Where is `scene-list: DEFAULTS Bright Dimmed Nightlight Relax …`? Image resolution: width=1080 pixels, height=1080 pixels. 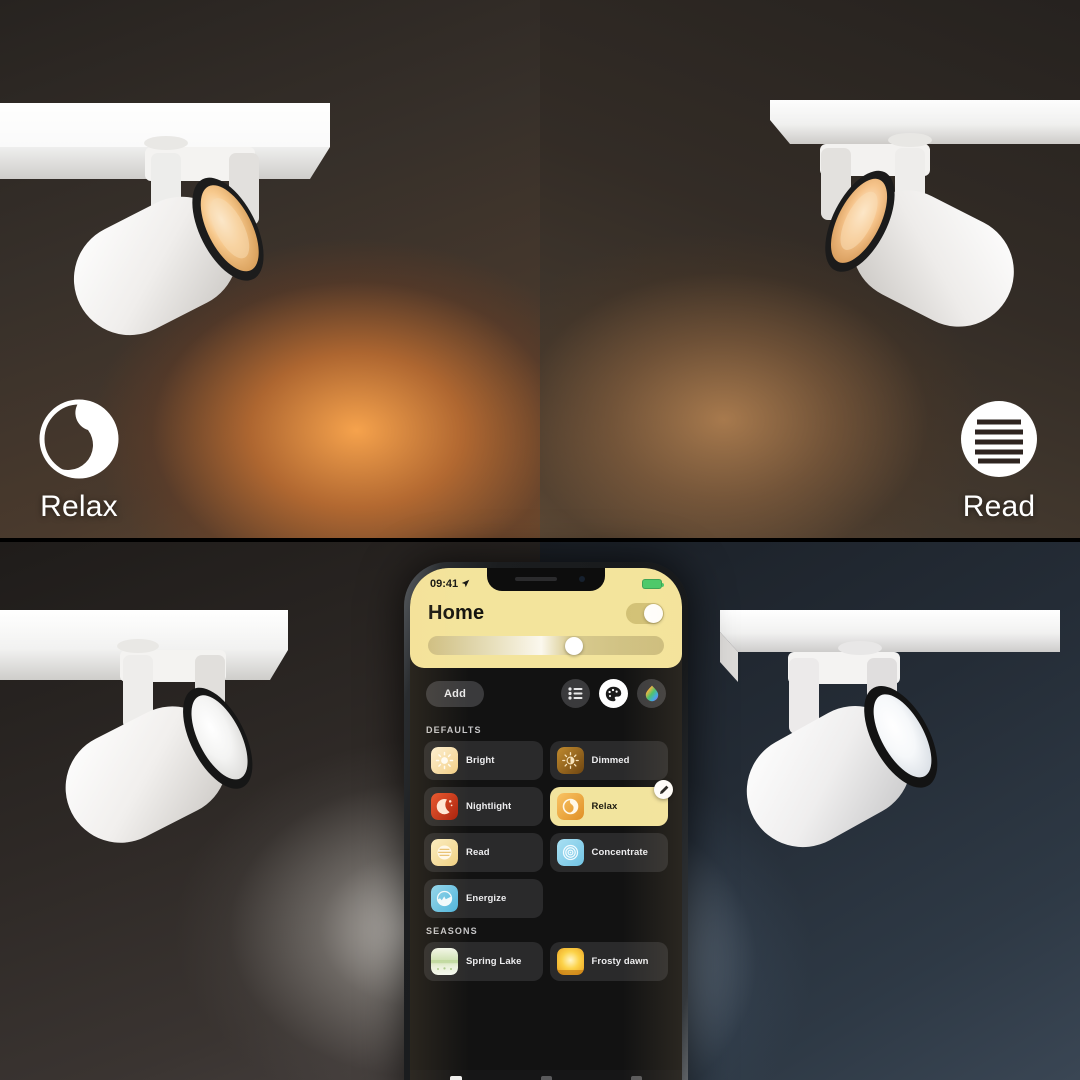
scene-list: DEFAULTS Bright Dimmed Nightlight Relax … is located at coordinates (546, 853).